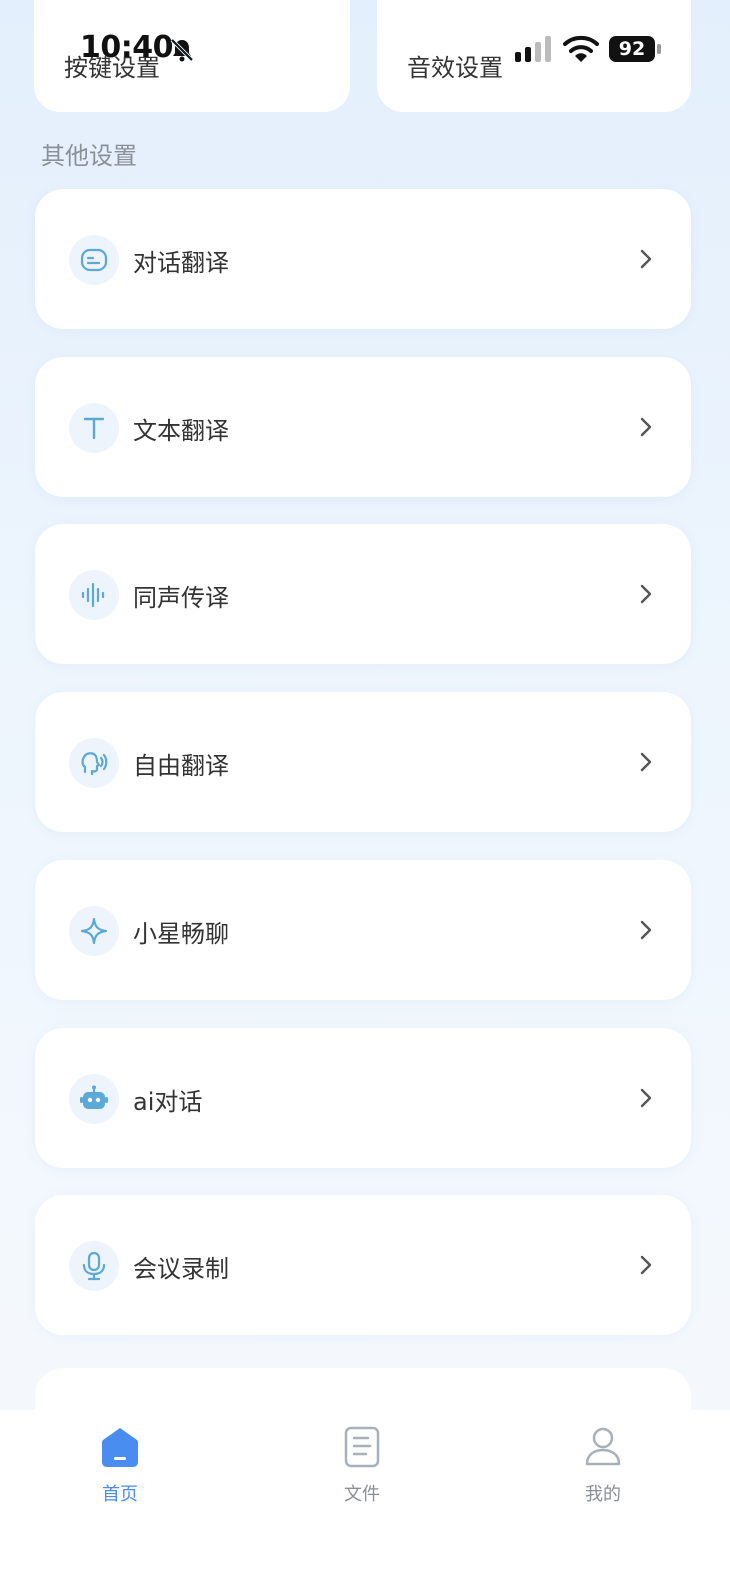  I want to click on battery-tip, so click(659, 49).